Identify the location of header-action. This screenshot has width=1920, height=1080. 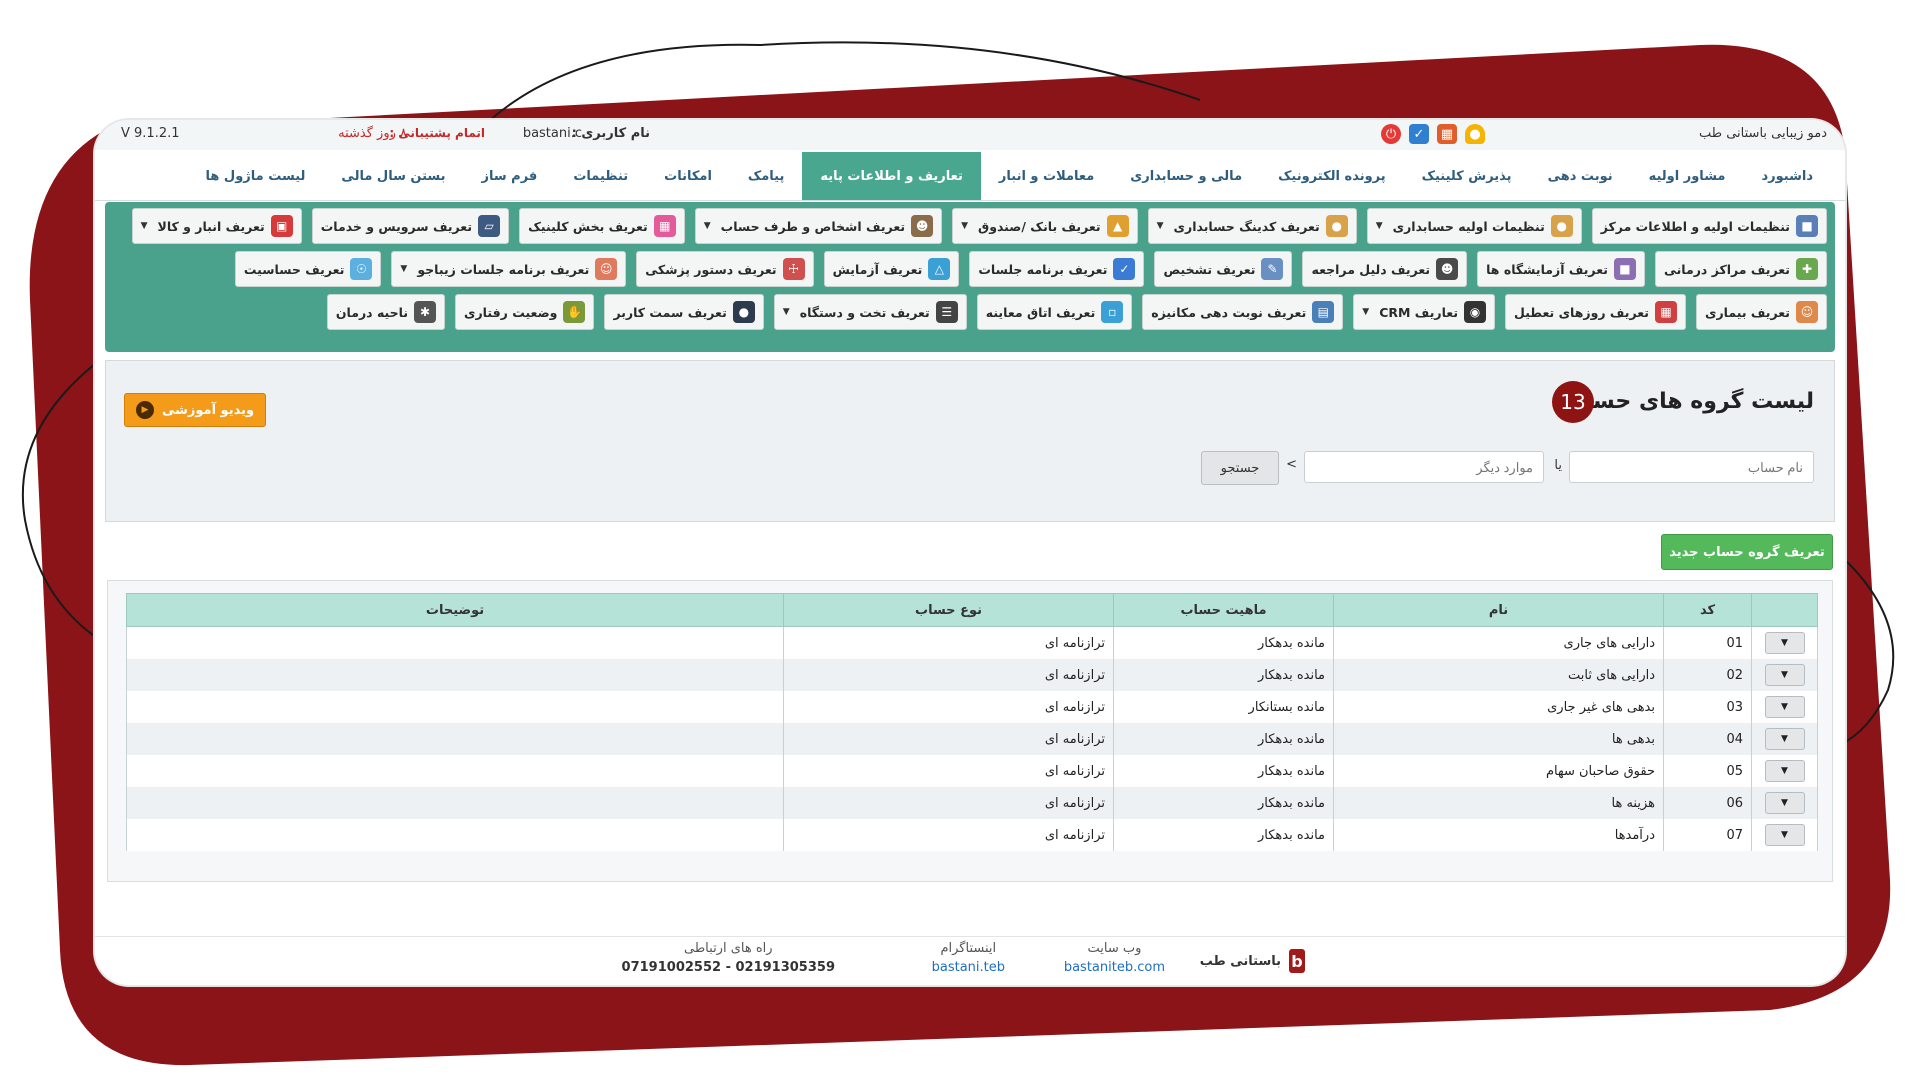
(1784, 610).